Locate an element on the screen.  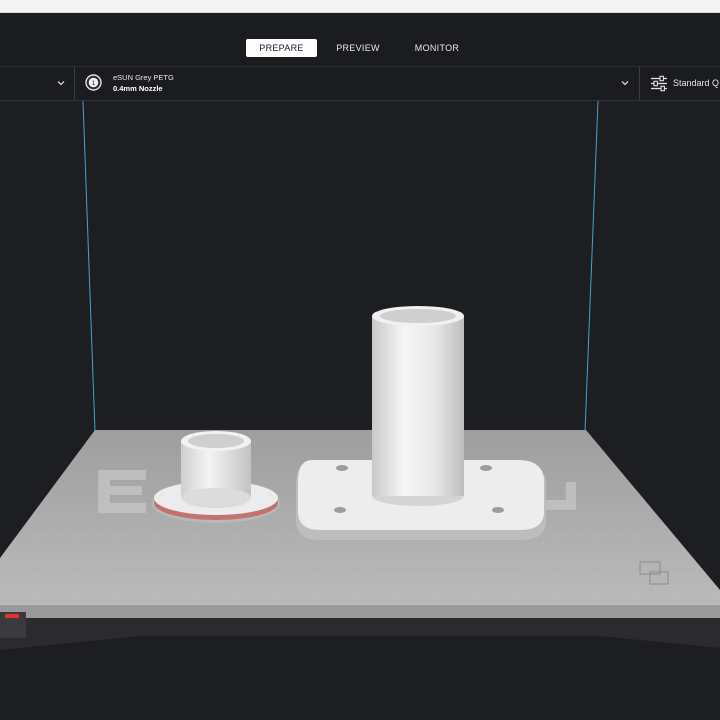
print-settings-bar: 1 eSUN Grey PETG 0.4mm Nozzle Standard Q is located at coordinates (360, 84).